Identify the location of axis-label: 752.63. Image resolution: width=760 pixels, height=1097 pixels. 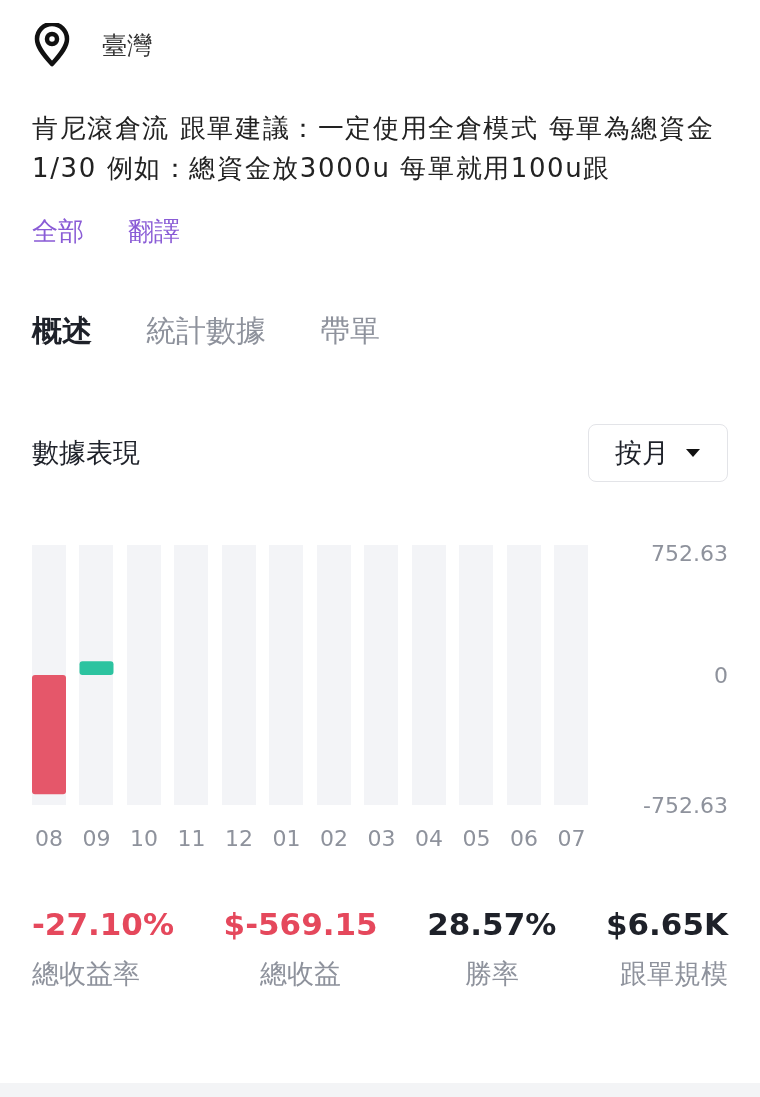
(689, 553).